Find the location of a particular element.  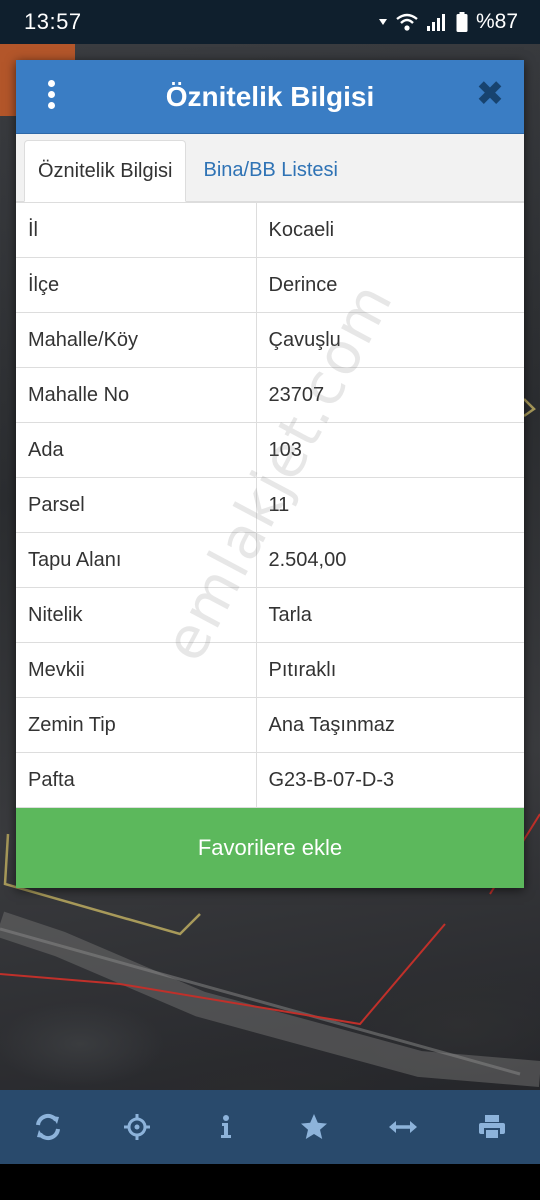

info-icon is located at coordinates (226, 1127).